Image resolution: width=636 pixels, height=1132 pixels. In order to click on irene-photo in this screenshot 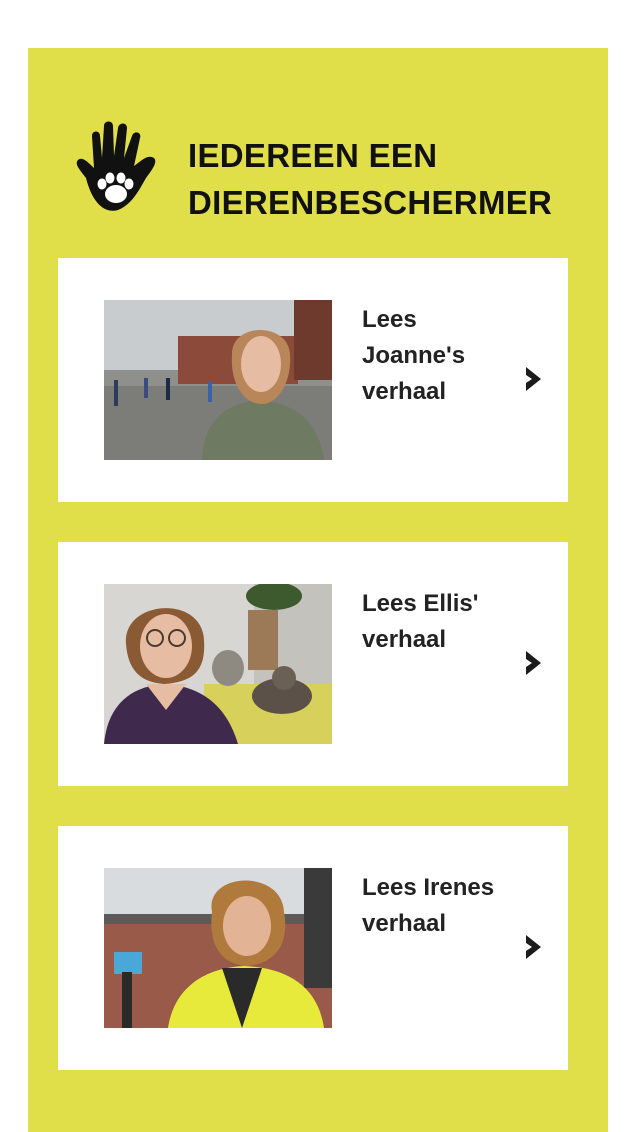, I will do `click(218, 948)`.